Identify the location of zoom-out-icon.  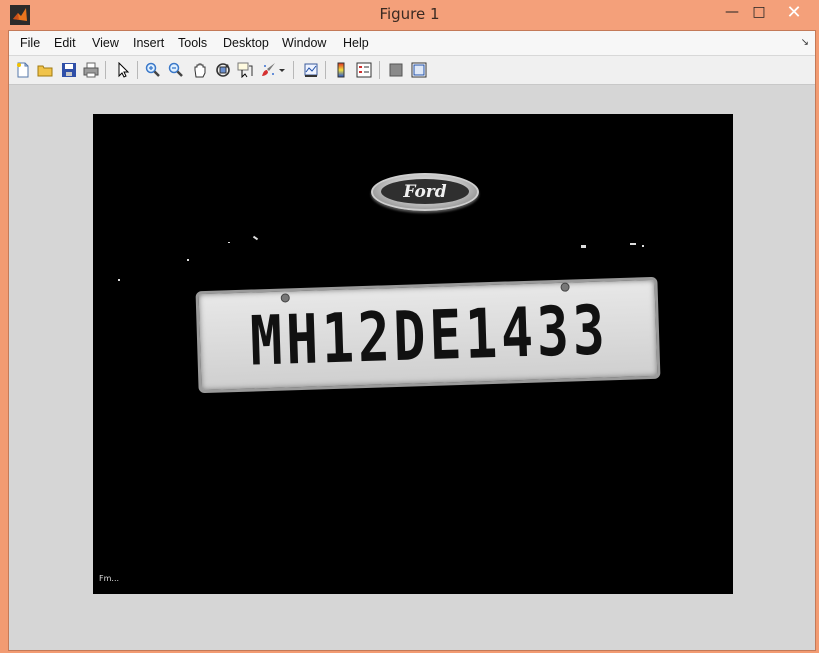
(176, 70).